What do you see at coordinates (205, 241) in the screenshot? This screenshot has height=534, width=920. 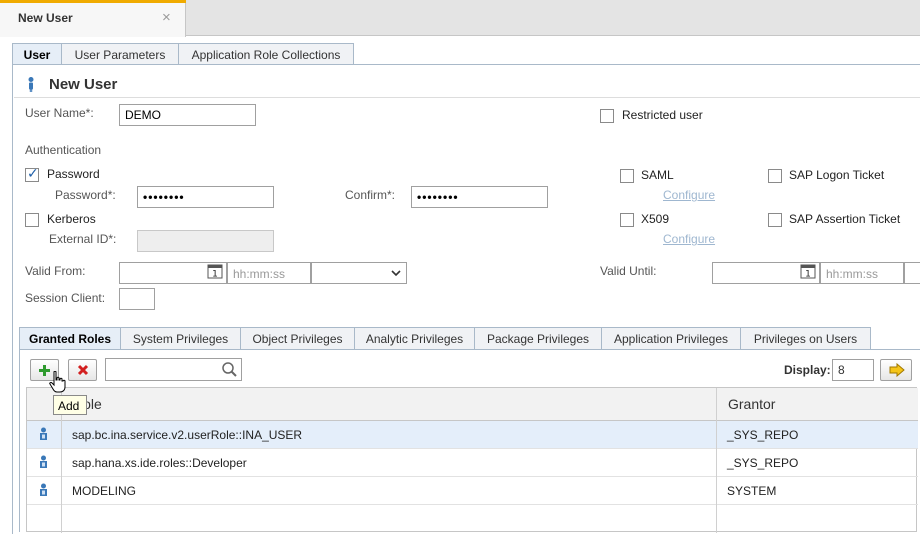 I see `external-id-input` at bounding box center [205, 241].